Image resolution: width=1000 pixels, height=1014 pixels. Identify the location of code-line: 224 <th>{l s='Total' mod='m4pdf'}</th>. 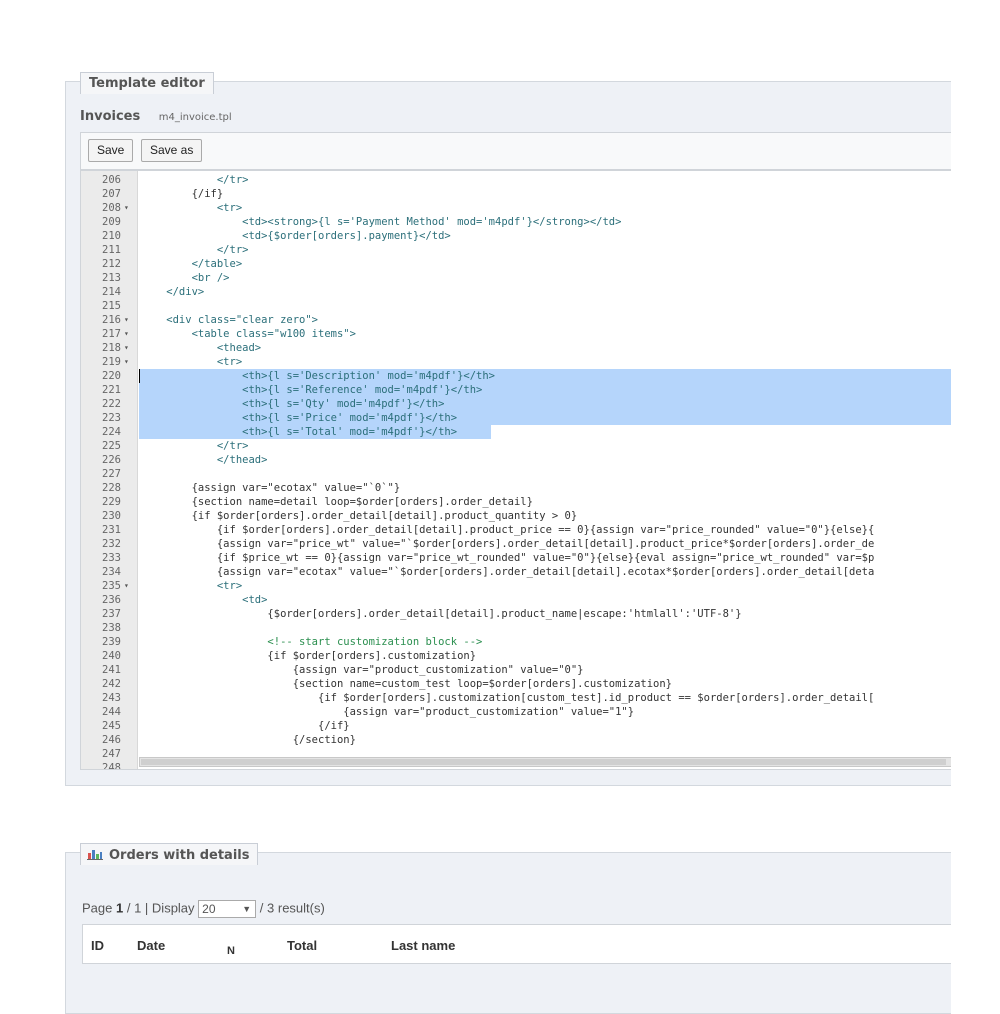
(516, 432).